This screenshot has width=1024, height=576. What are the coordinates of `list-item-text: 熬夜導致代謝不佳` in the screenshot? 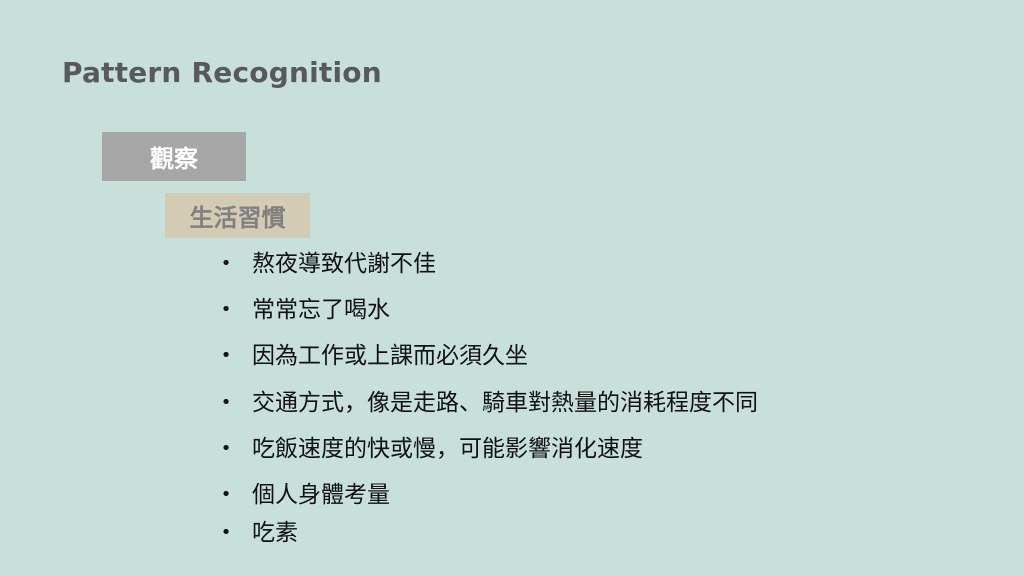 It's located at (344, 264).